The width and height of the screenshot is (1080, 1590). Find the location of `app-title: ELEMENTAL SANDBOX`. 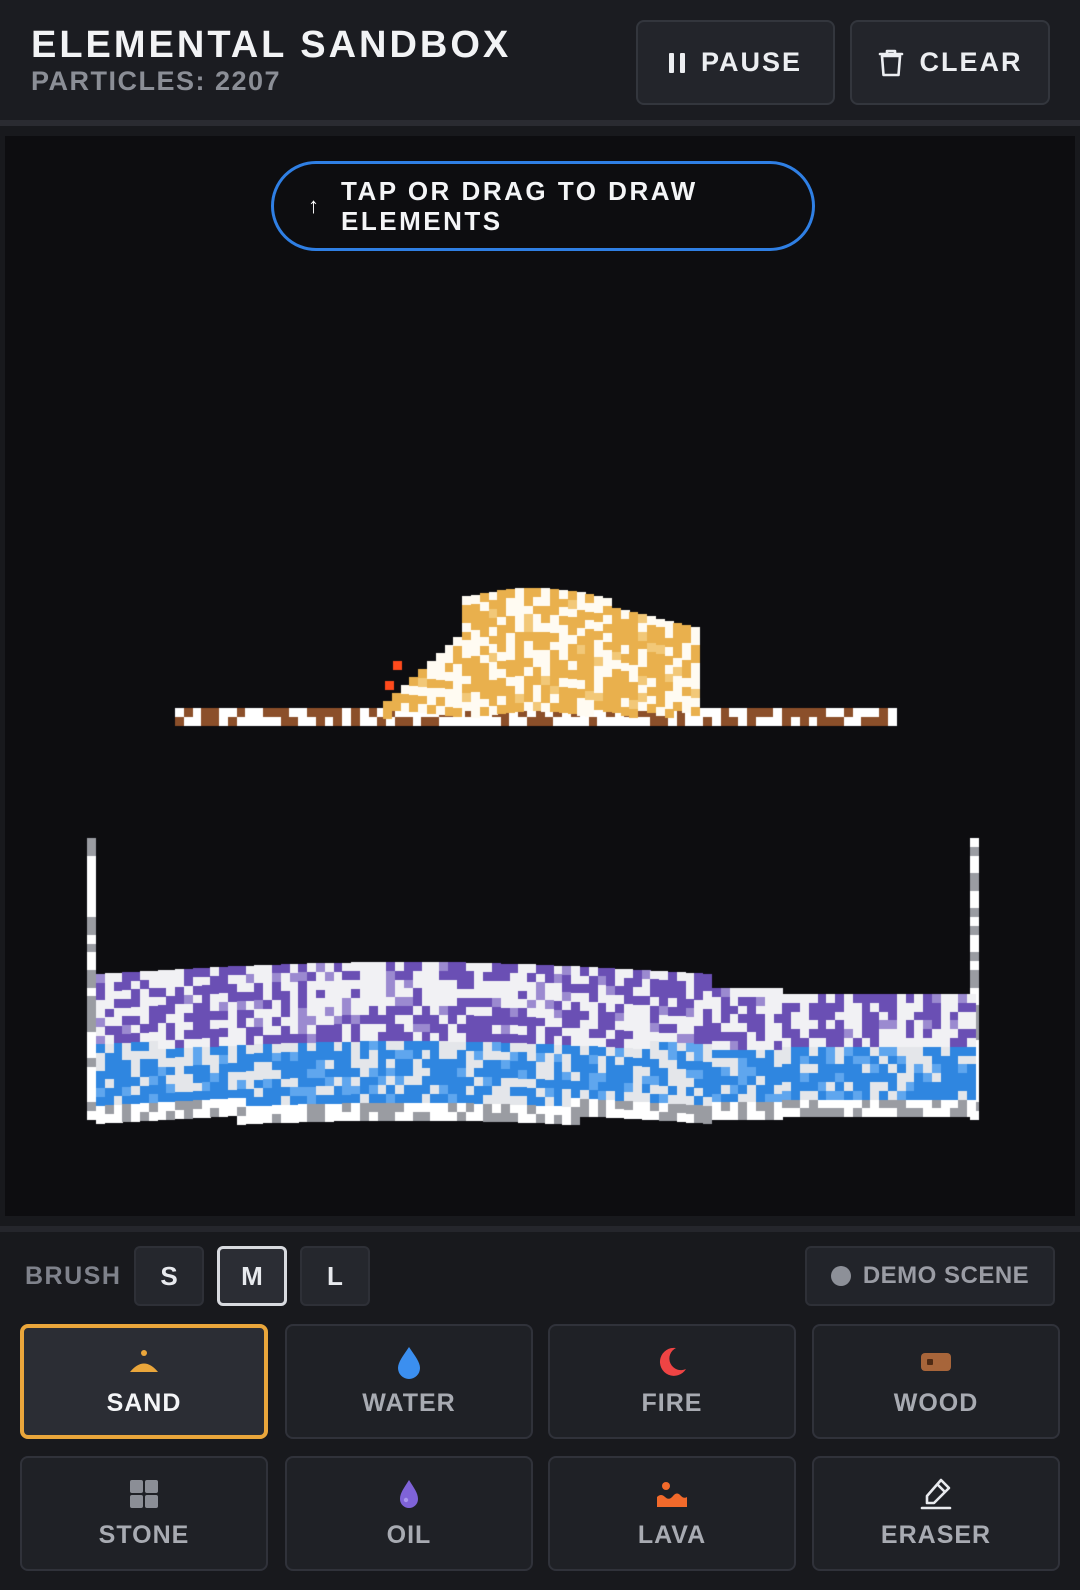

app-title: ELEMENTAL SANDBOX is located at coordinates (271, 45).